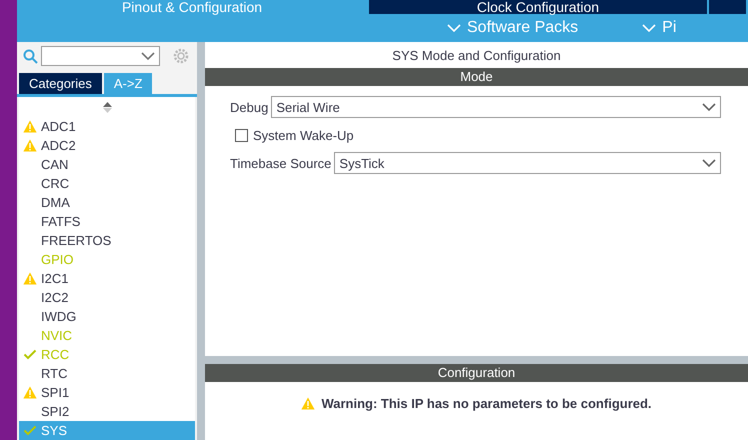 This screenshot has width=748, height=440. Describe the element at coordinates (107, 240) in the screenshot. I see `peripheral-item: FREERTOS` at that location.